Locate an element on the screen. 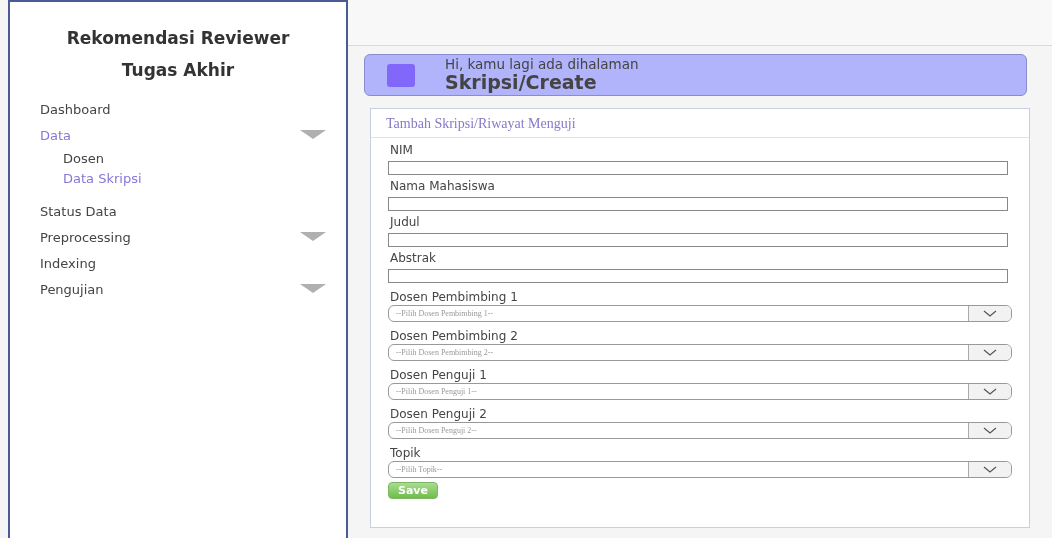  sidebar-item: Status Data is located at coordinates (178, 211).